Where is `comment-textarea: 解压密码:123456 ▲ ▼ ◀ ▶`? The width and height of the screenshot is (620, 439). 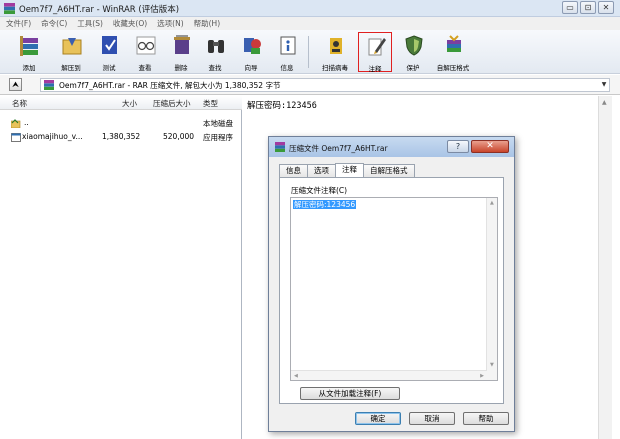 comment-textarea: 解压密码:123456 ▲ ▼ ◀ ▶ is located at coordinates (394, 289).